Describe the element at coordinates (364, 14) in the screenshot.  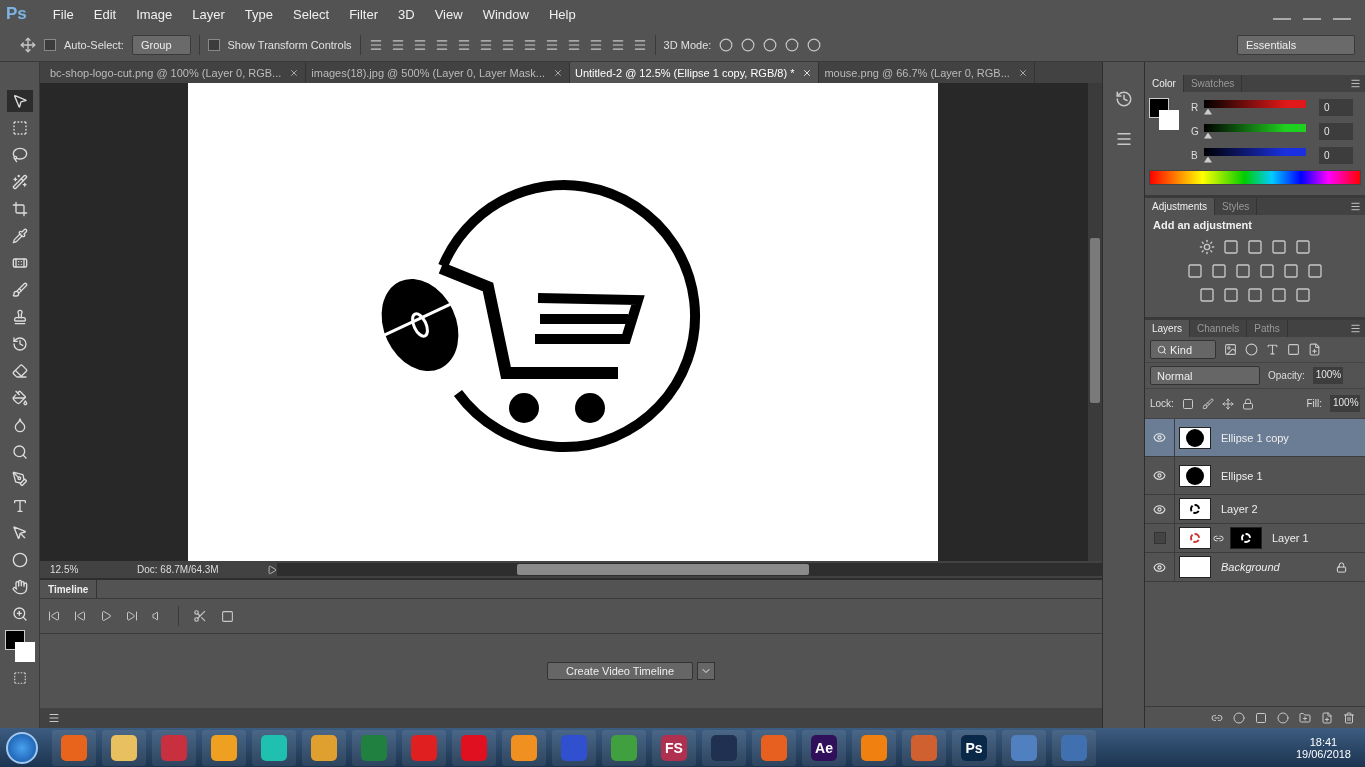
I see `menu-item: Filter` at that location.